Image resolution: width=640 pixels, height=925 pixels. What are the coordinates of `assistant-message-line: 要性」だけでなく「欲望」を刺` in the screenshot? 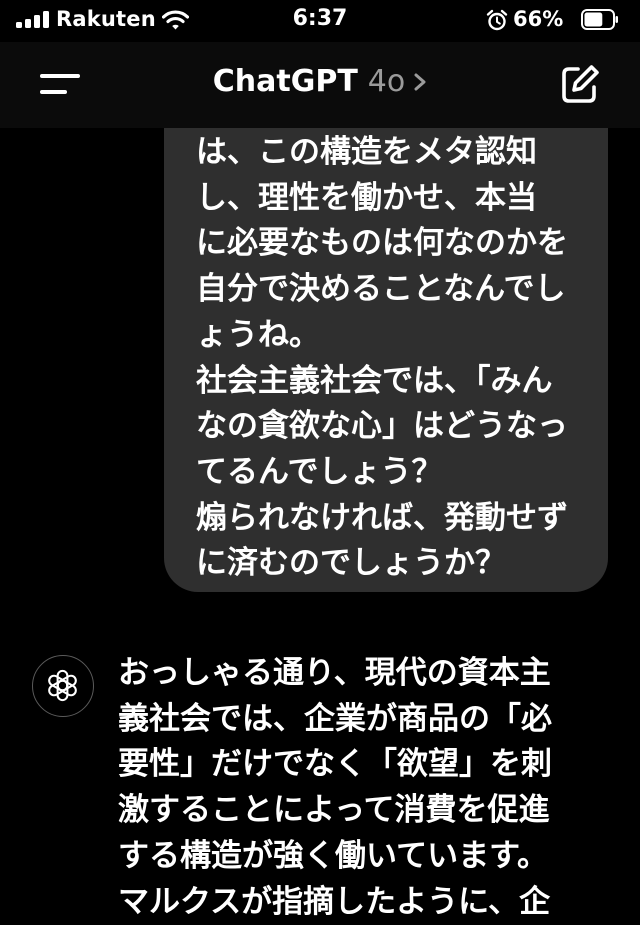 It's located at (335, 764).